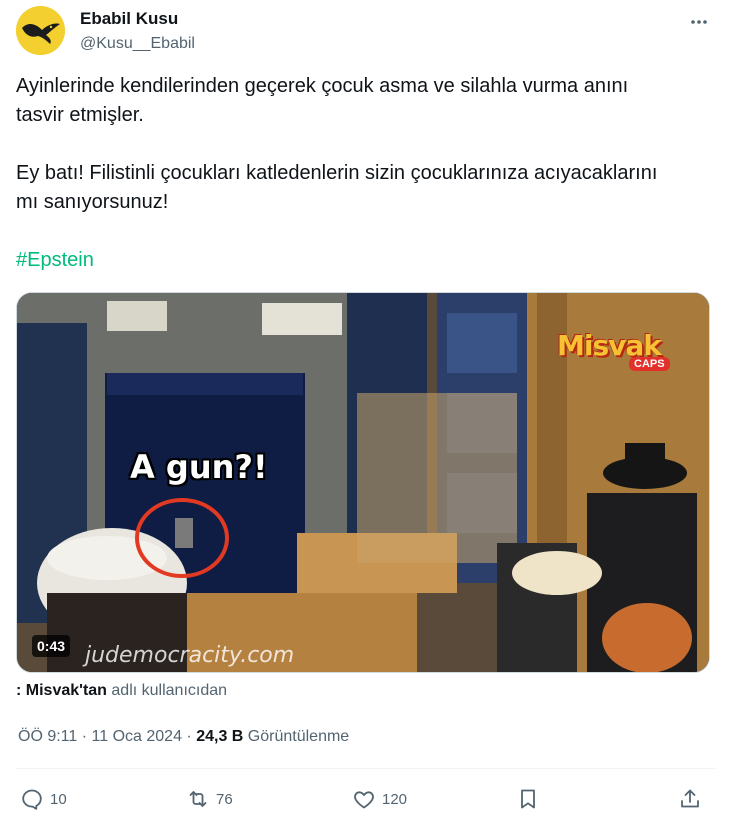 This screenshot has width=731, height=821. Describe the element at coordinates (32, 799) in the screenshot. I see `reply-icon` at that location.